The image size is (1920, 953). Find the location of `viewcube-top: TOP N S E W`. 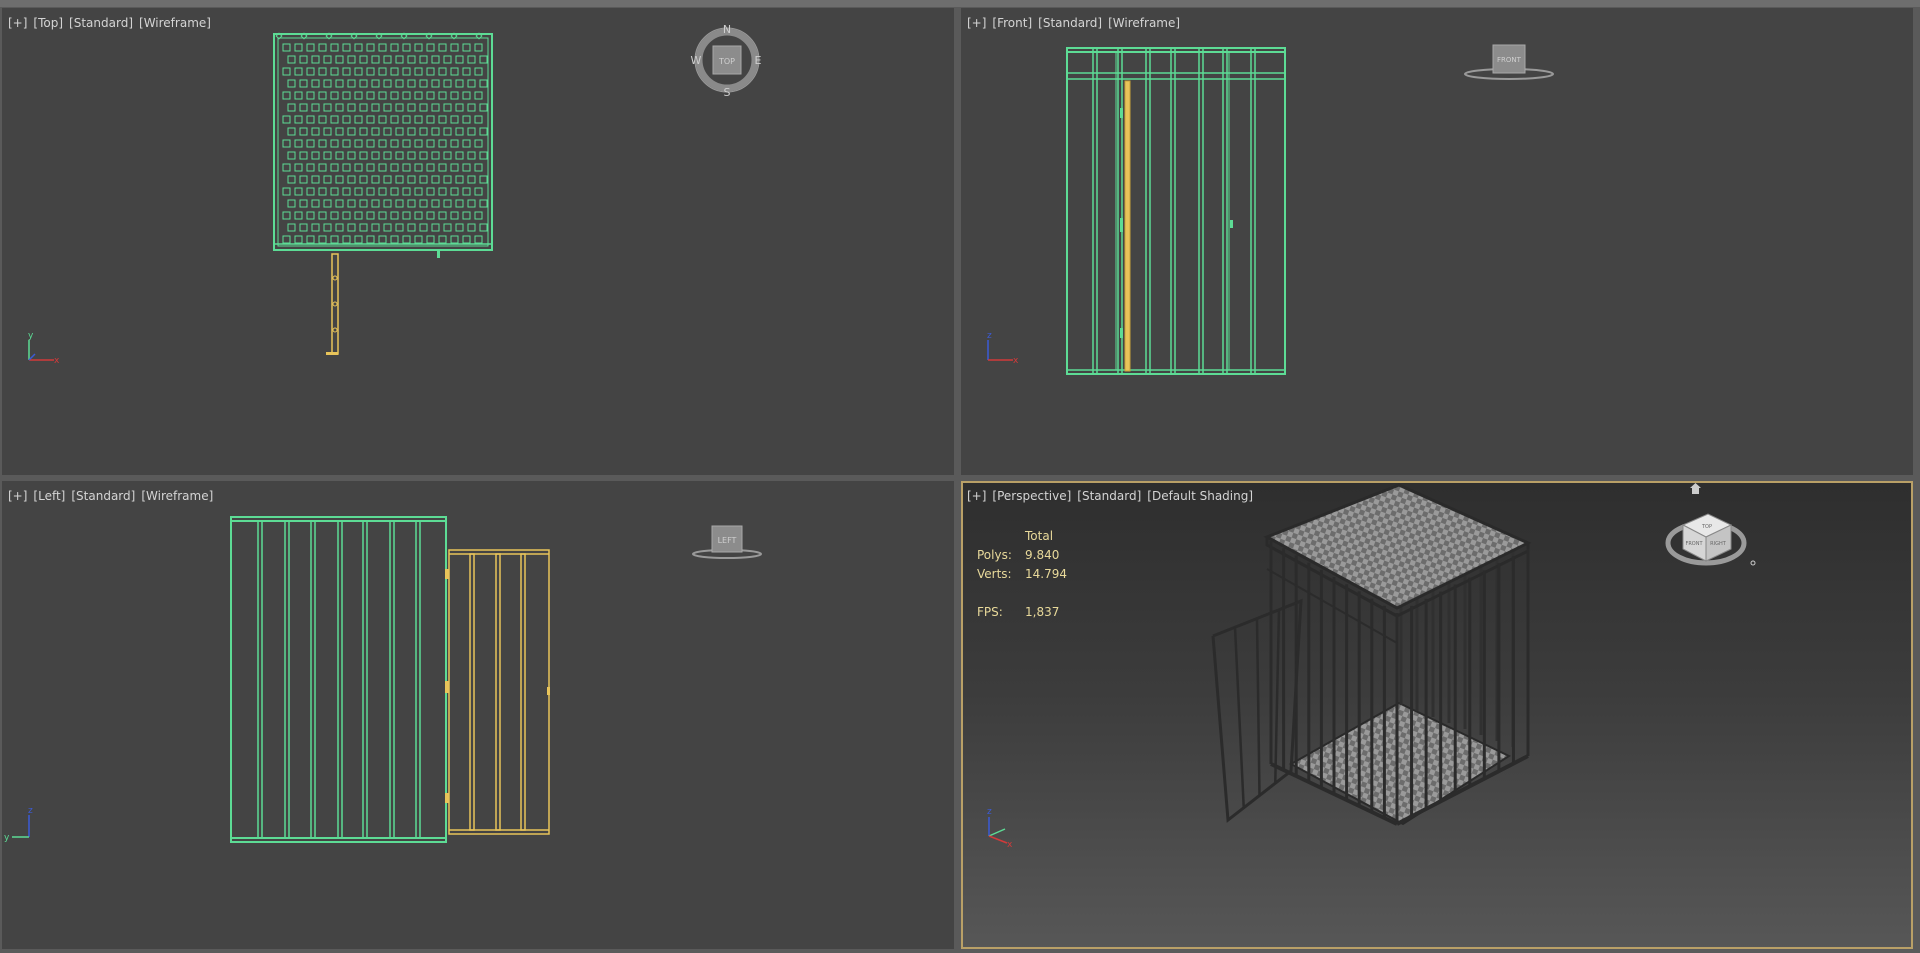

viewcube-top: TOP N S E W is located at coordinates (726, 61).